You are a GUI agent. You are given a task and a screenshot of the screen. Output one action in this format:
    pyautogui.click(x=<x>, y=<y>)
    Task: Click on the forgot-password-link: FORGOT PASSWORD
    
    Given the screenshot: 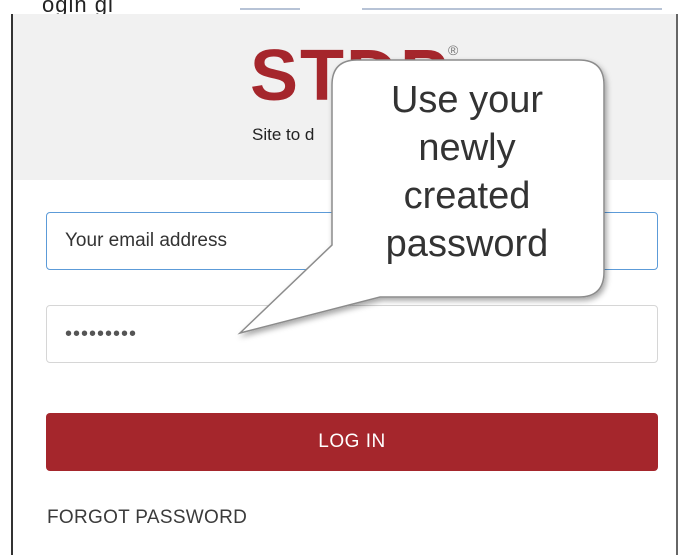 What is the action you would take?
    pyautogui.click(x=147, y=518)
    